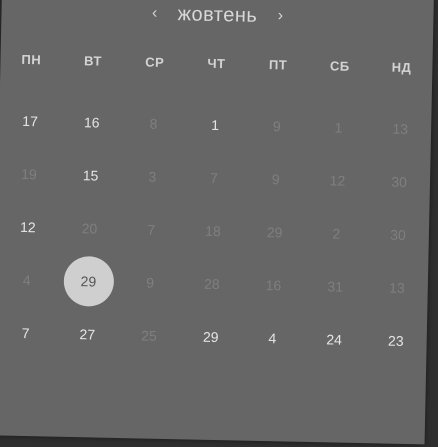 The width and height of the screenshot is (438, 447). What do you see at coordinates (280, 15) in the screenshot?
I see `chevron-right-icon: ›` at bounding box center [280, 15].